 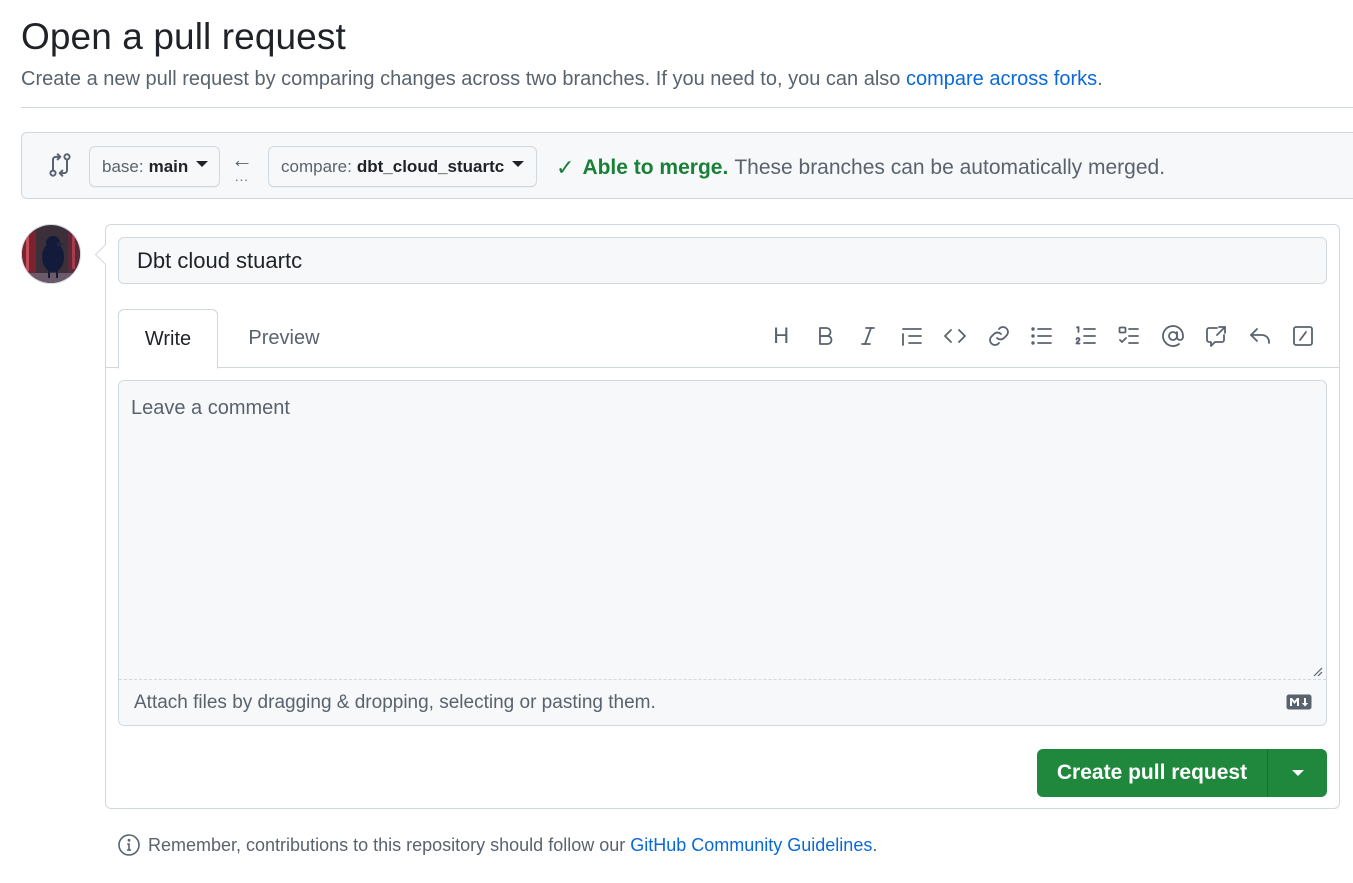 I want to click on guidelines-end: ., so click(x=875, y=844).